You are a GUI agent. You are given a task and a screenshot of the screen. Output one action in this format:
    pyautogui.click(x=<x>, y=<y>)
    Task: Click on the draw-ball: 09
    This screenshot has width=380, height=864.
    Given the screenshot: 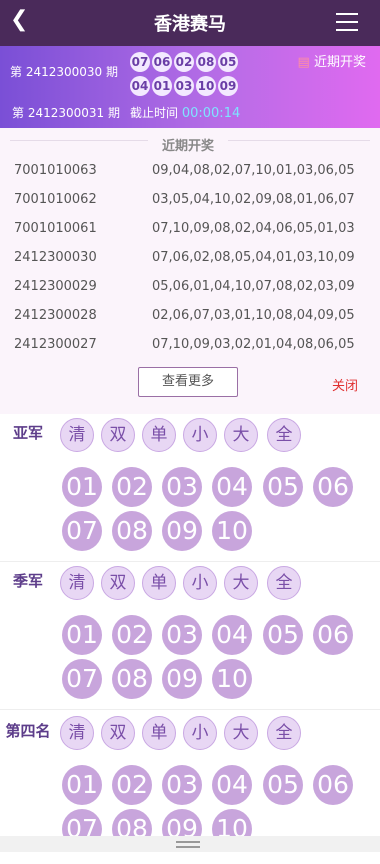 What is the action you would take?
    pyautogui.click(x=228, y=86)
    